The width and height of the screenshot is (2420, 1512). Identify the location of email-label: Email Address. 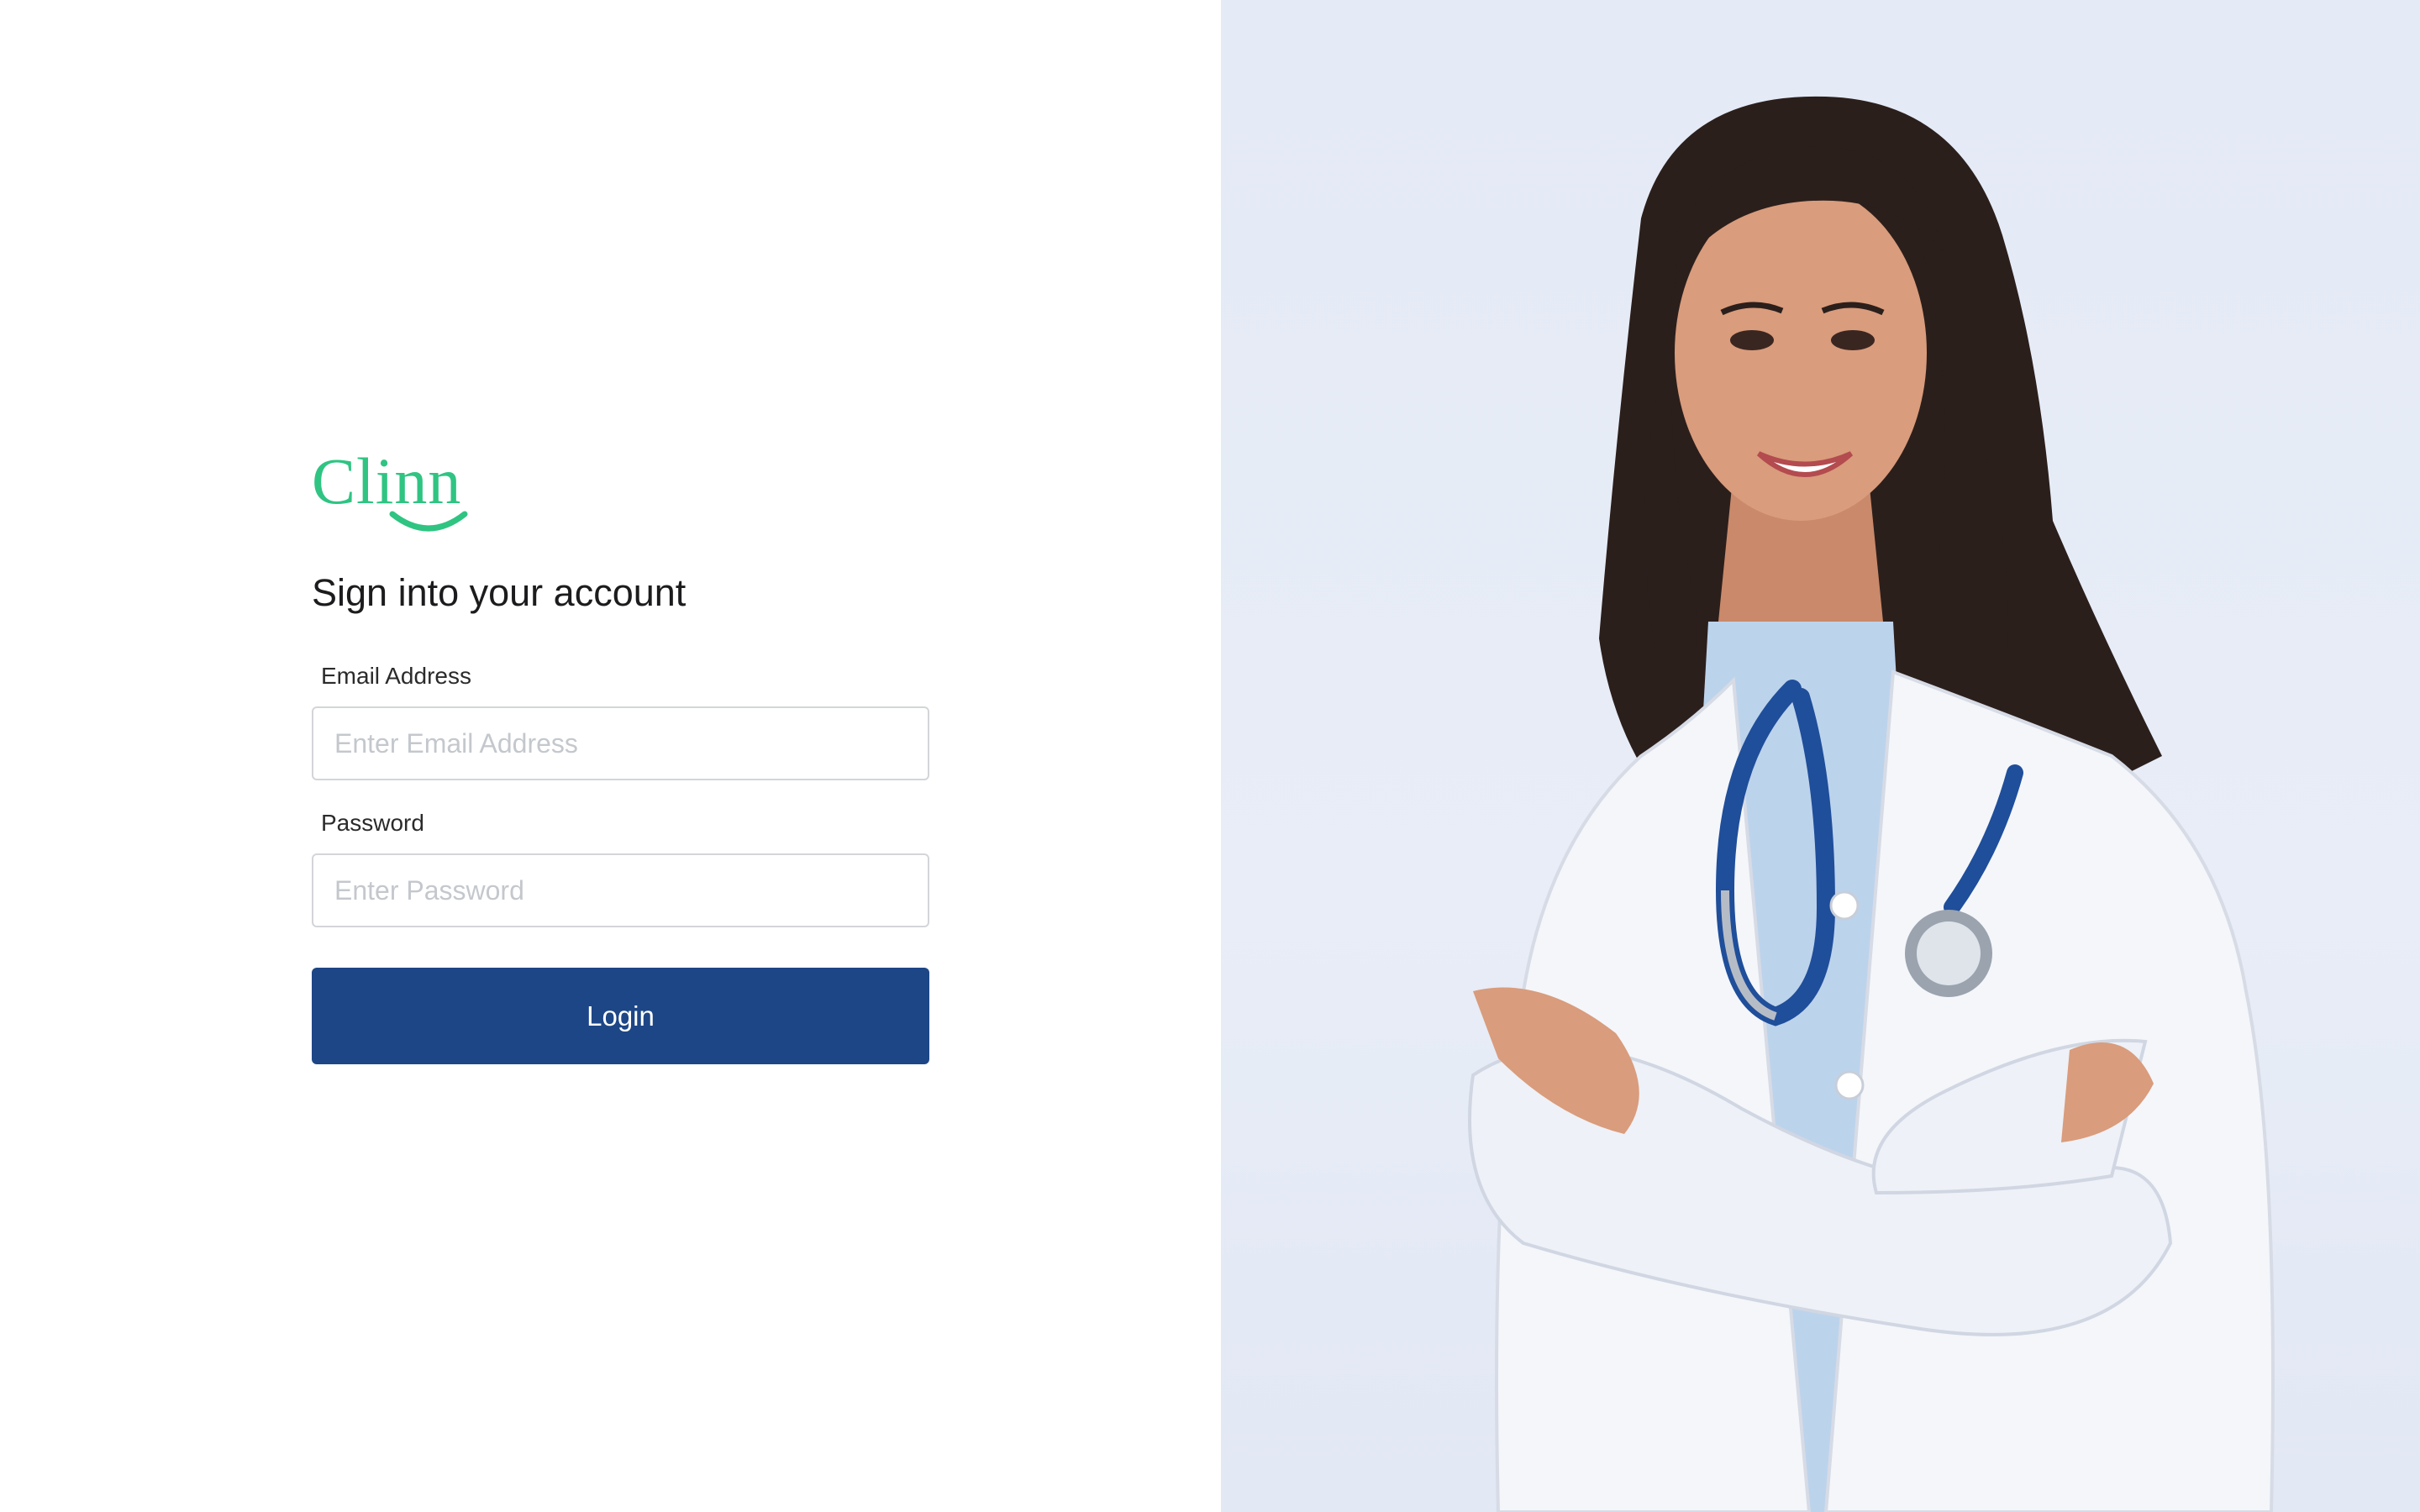
(396, 676).